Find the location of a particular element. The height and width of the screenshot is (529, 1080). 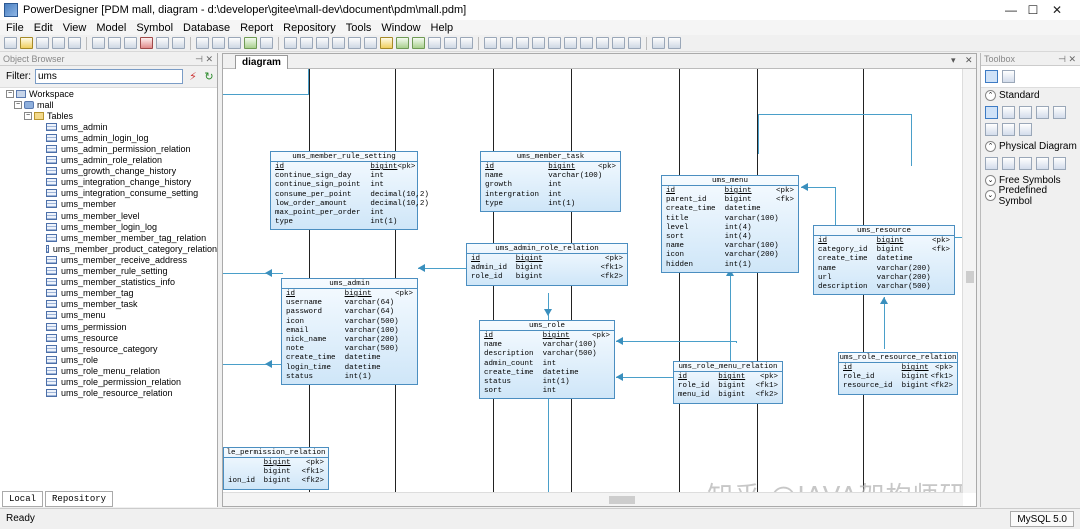

tree-item-table: ums_resource is located at coordinates (108, 337).